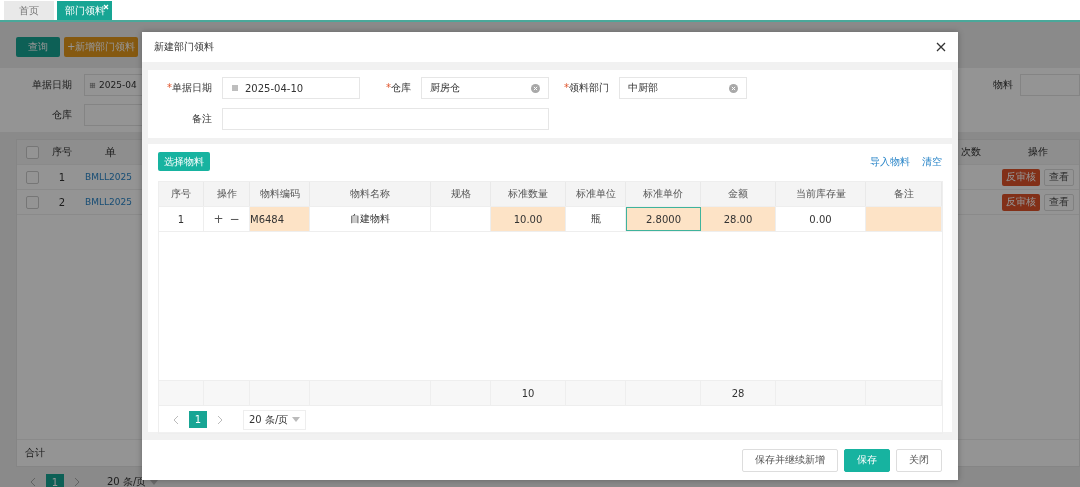 The width and height of the screenshot is (1080, 487). I want to click on table-cell: 1, so click(181, 219).